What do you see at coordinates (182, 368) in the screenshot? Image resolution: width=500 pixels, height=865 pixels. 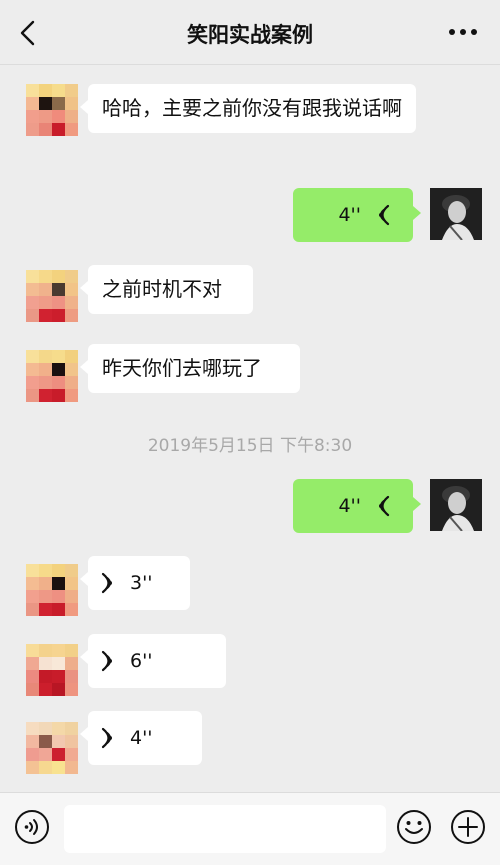 I see `message-text: 昨天你们去哪玩了` at bounding box center [182, 368].